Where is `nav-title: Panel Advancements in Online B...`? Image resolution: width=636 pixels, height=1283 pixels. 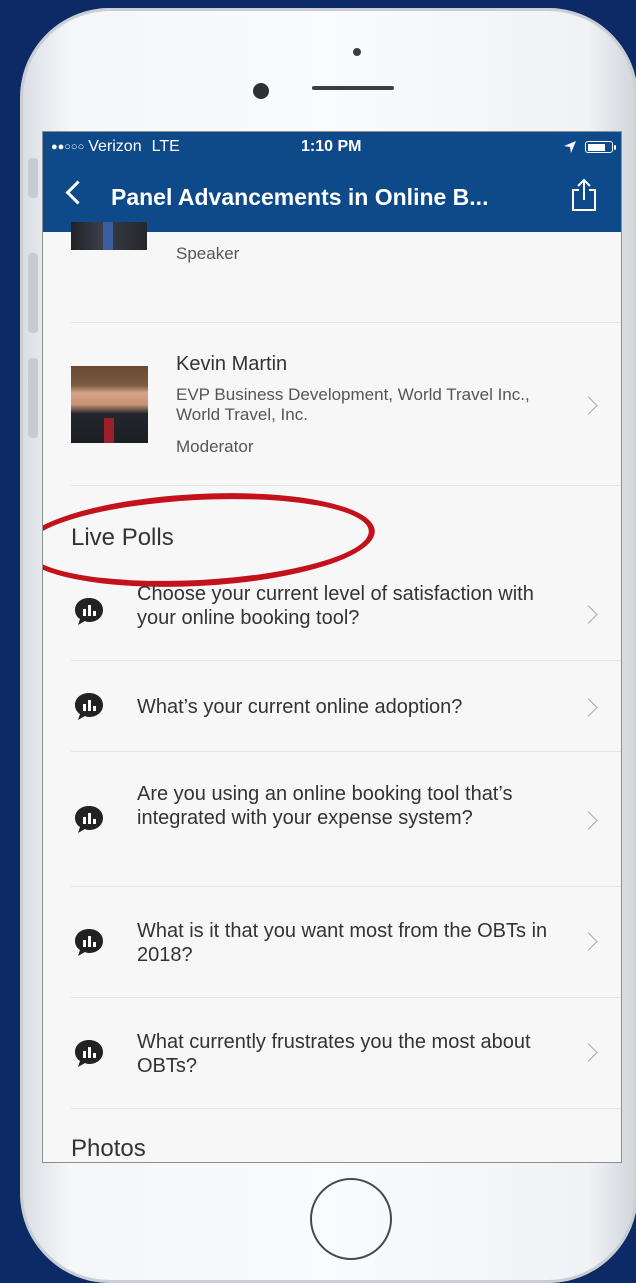 nav-title: Panel Advancements in Online B... is located at coordinates (300, 197).